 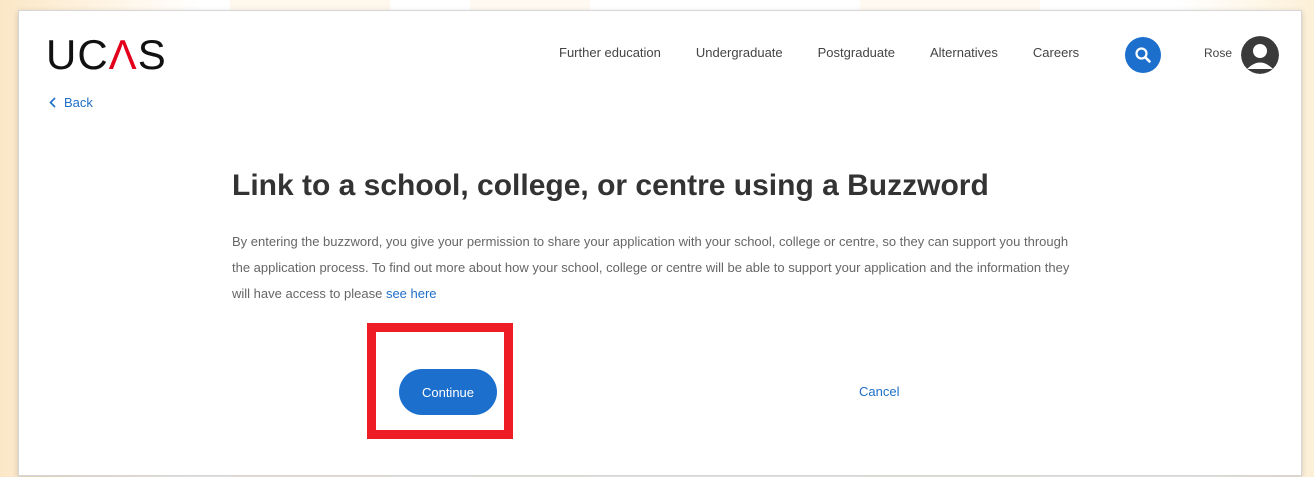 What do you see at coordinates (52, 102) in the screenshot?
I see `chevron-left-icon` at bounding box center [52, 102].